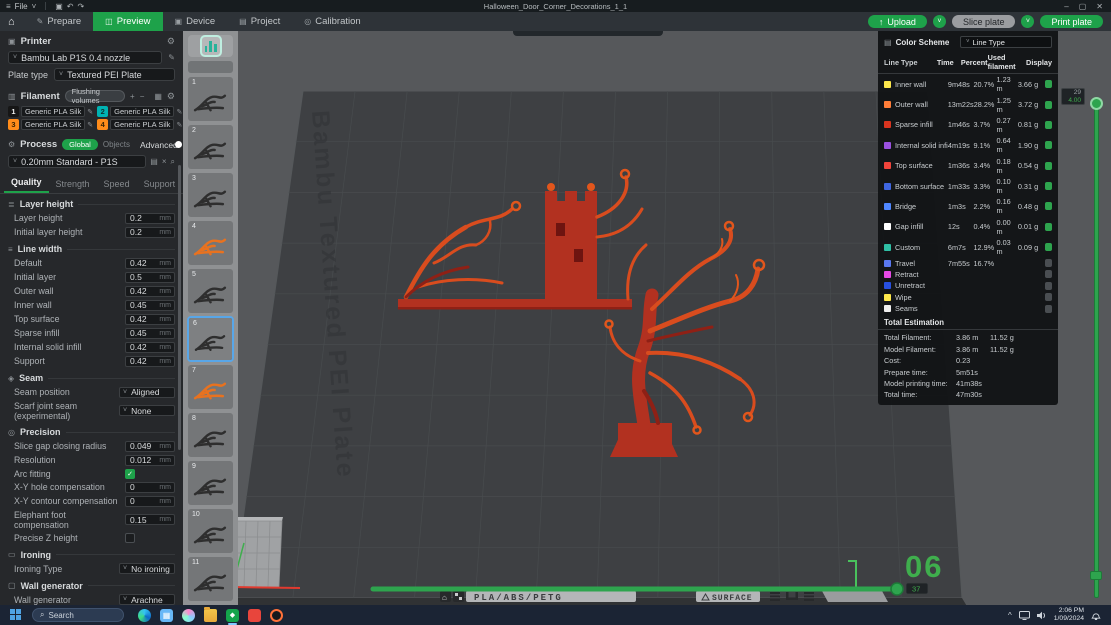 The height and width of the screenshot is (625, 1111). Describe the element at coordinates (210, 483) in the screenshot. I see `plate-thumbnail: 9` at that location.